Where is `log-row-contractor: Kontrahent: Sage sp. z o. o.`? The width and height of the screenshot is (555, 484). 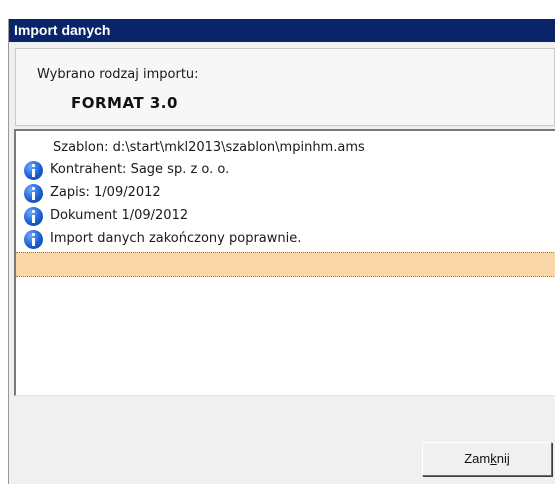
log-row-contractor: Kontrahent: Sage sp. z o. o. is located at coordinates (285, 170).